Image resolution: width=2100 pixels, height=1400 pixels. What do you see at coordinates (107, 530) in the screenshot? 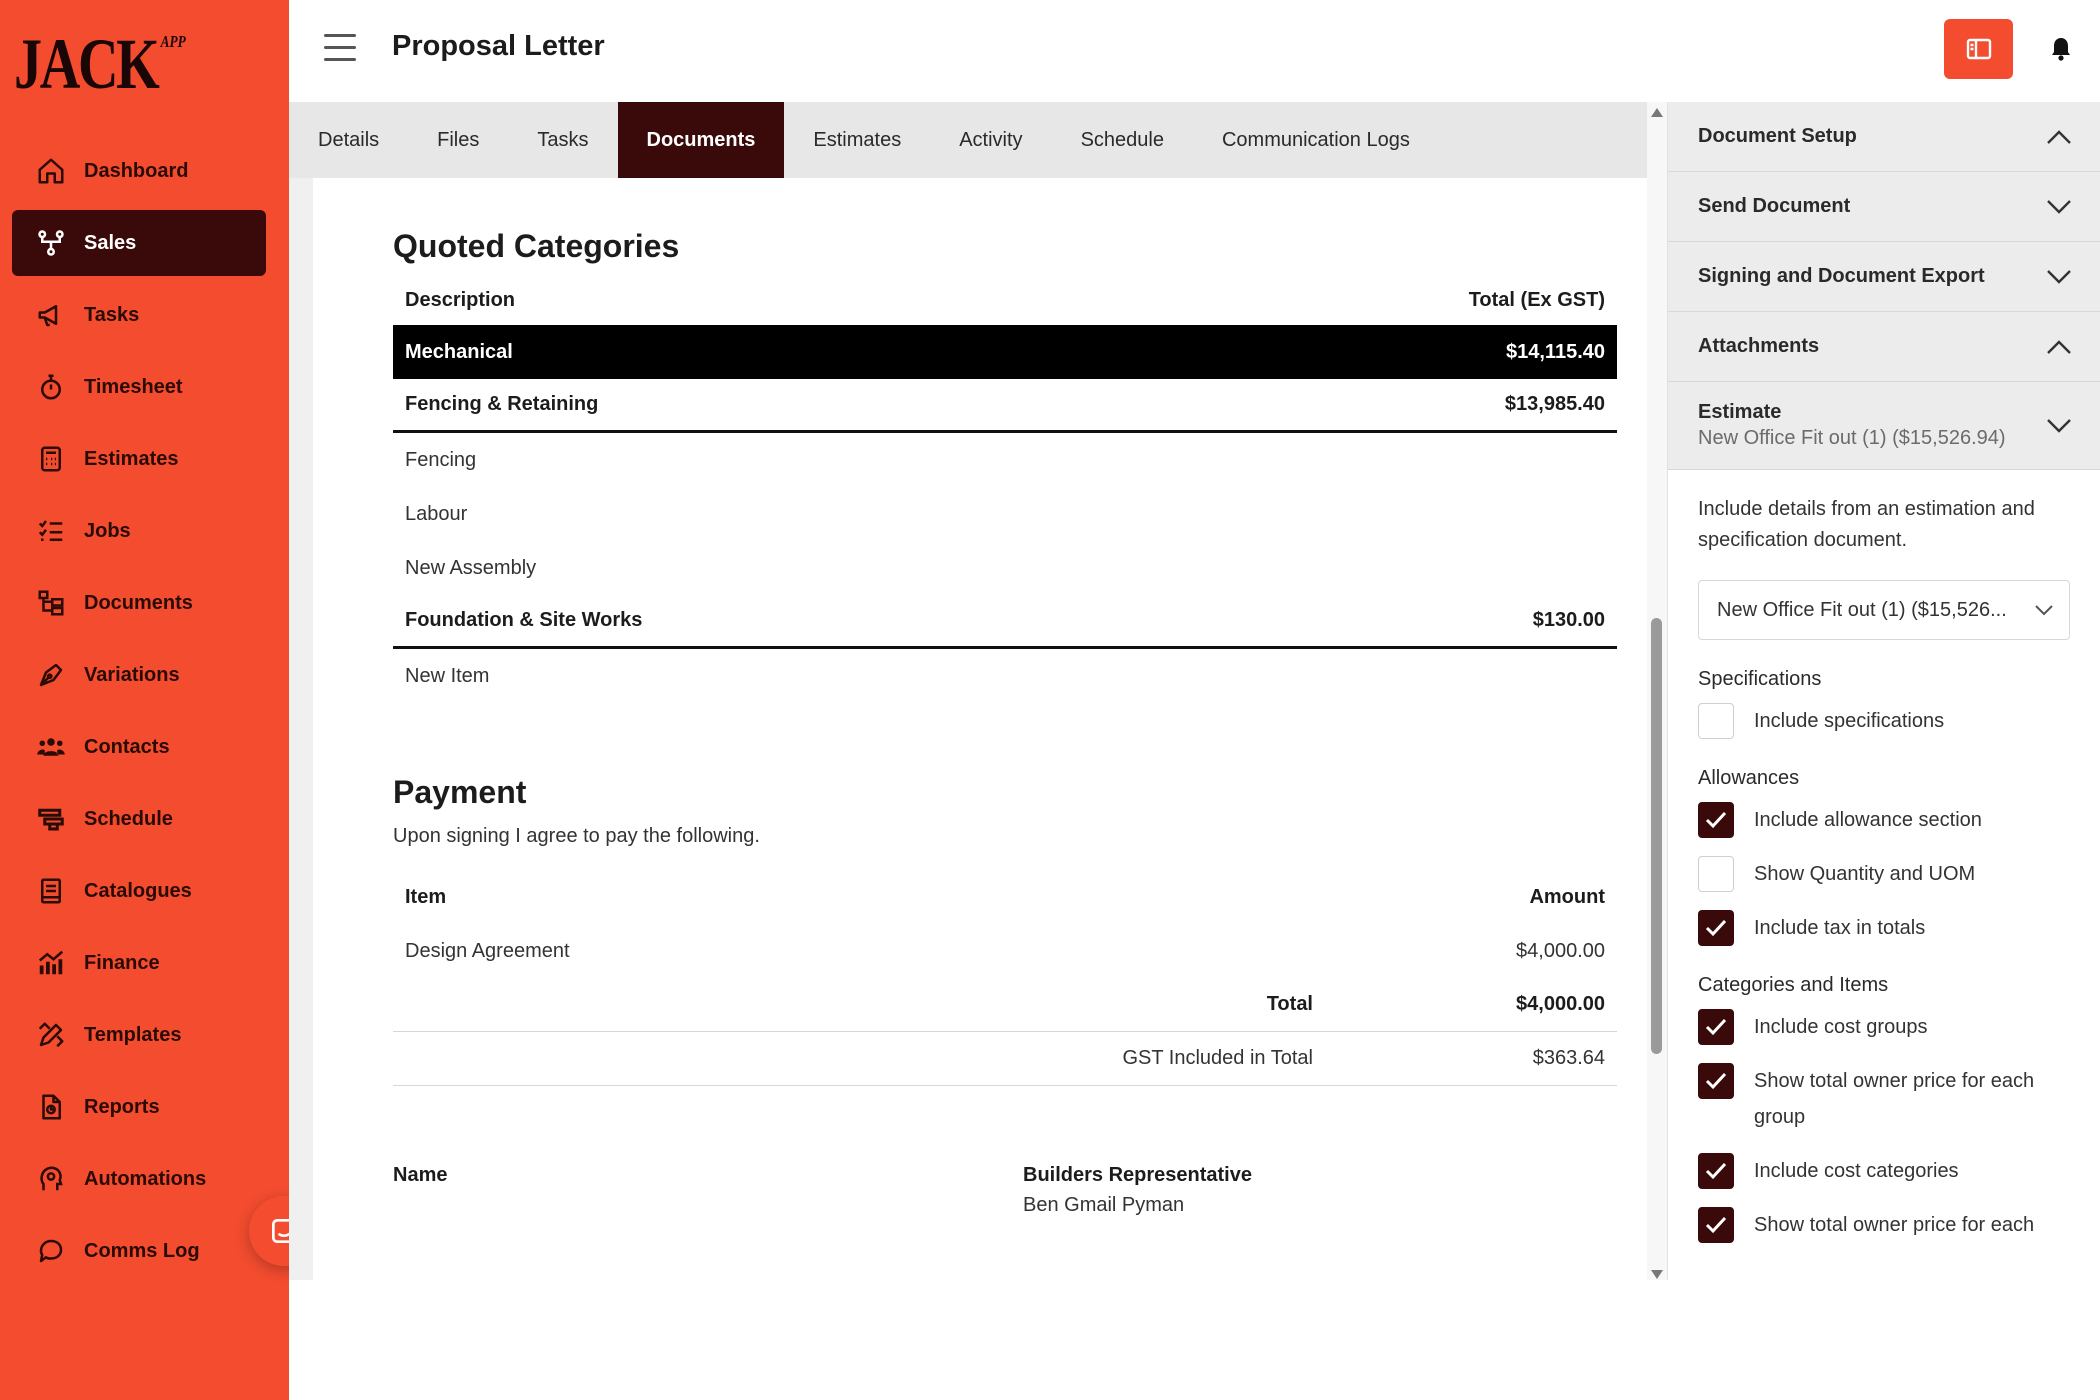
I see `sidebar-item-label: Jobs` at bounding box center [107, 530].